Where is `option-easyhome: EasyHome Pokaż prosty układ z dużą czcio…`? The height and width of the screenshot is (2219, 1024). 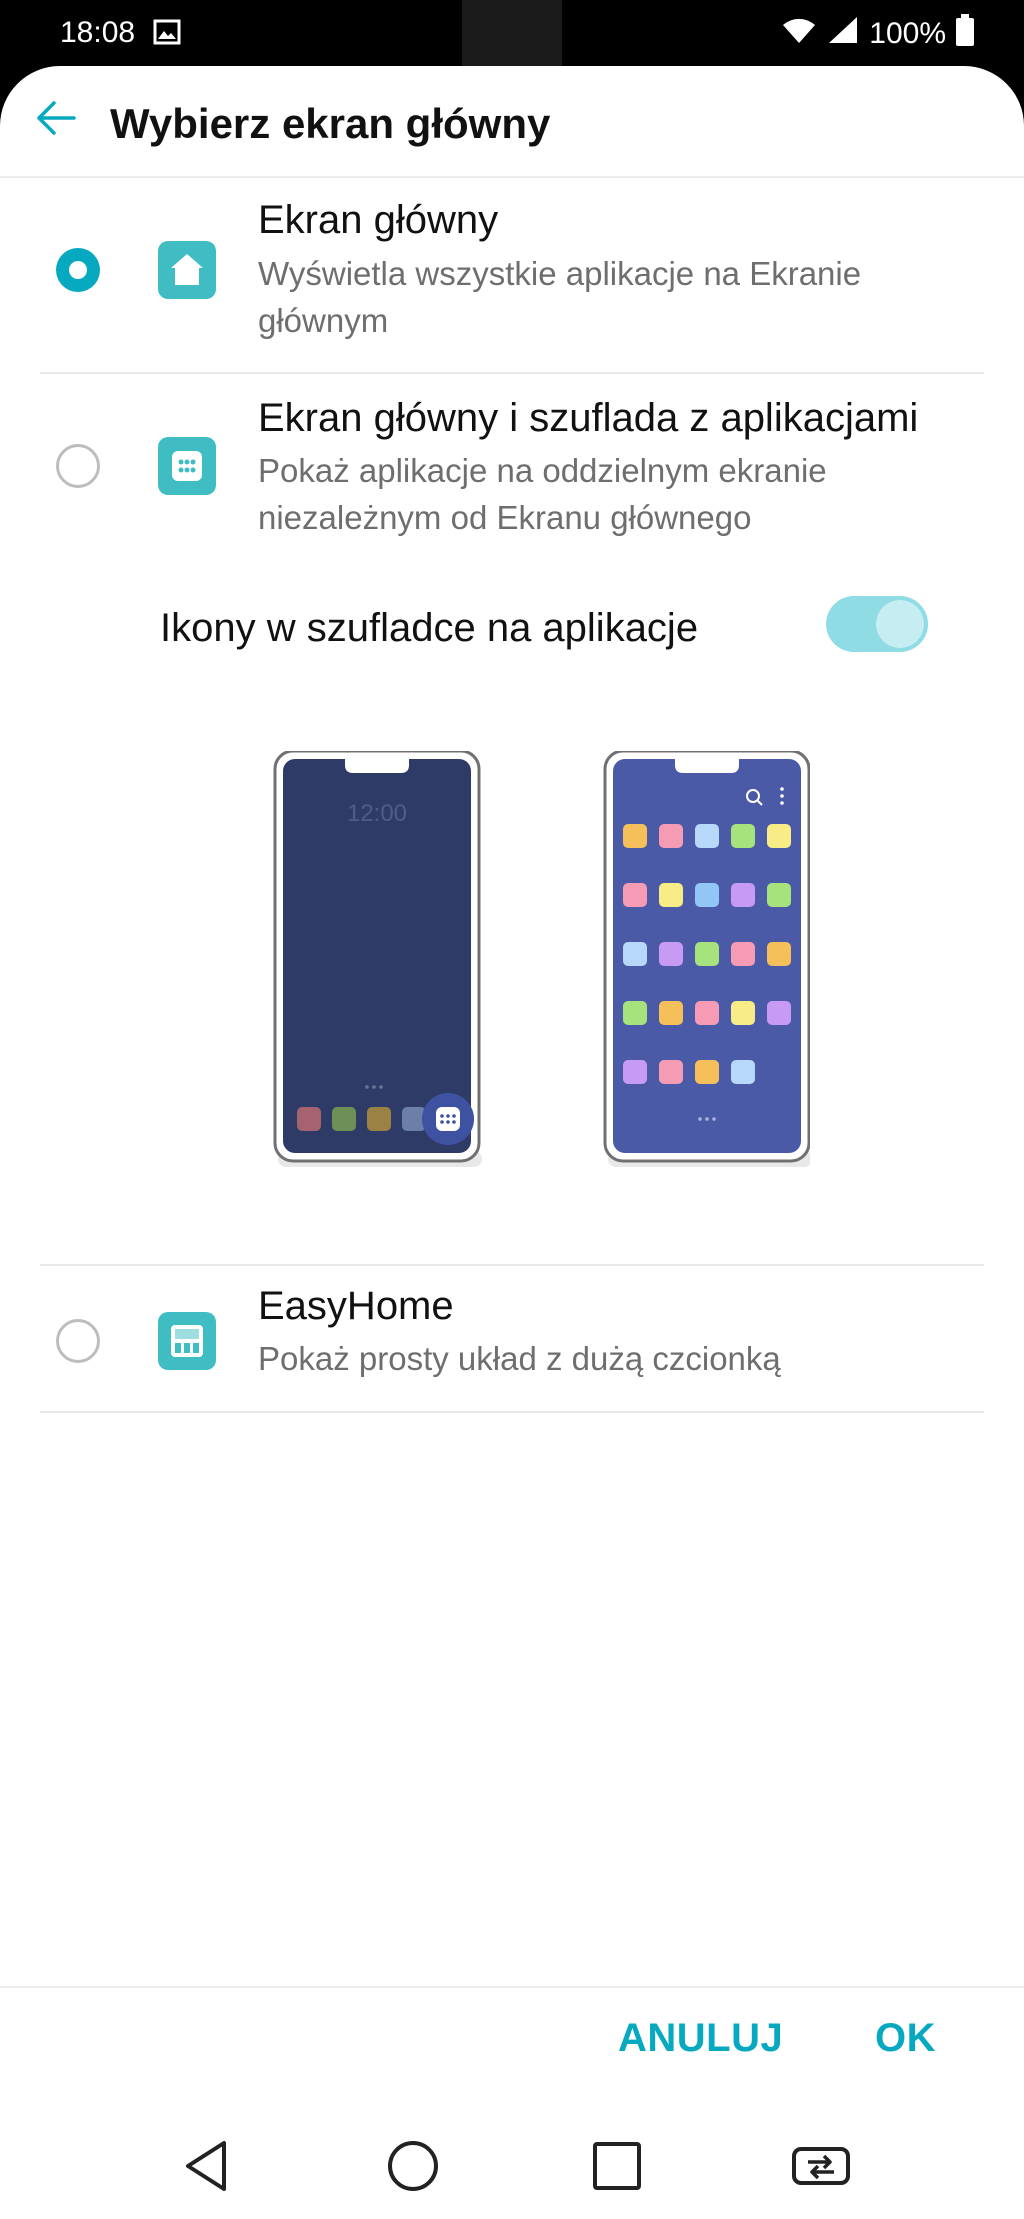
option-easyhome: EasyHome Pokaż prosty układ z dużą czcio… is located at coordinates (512, 1346).